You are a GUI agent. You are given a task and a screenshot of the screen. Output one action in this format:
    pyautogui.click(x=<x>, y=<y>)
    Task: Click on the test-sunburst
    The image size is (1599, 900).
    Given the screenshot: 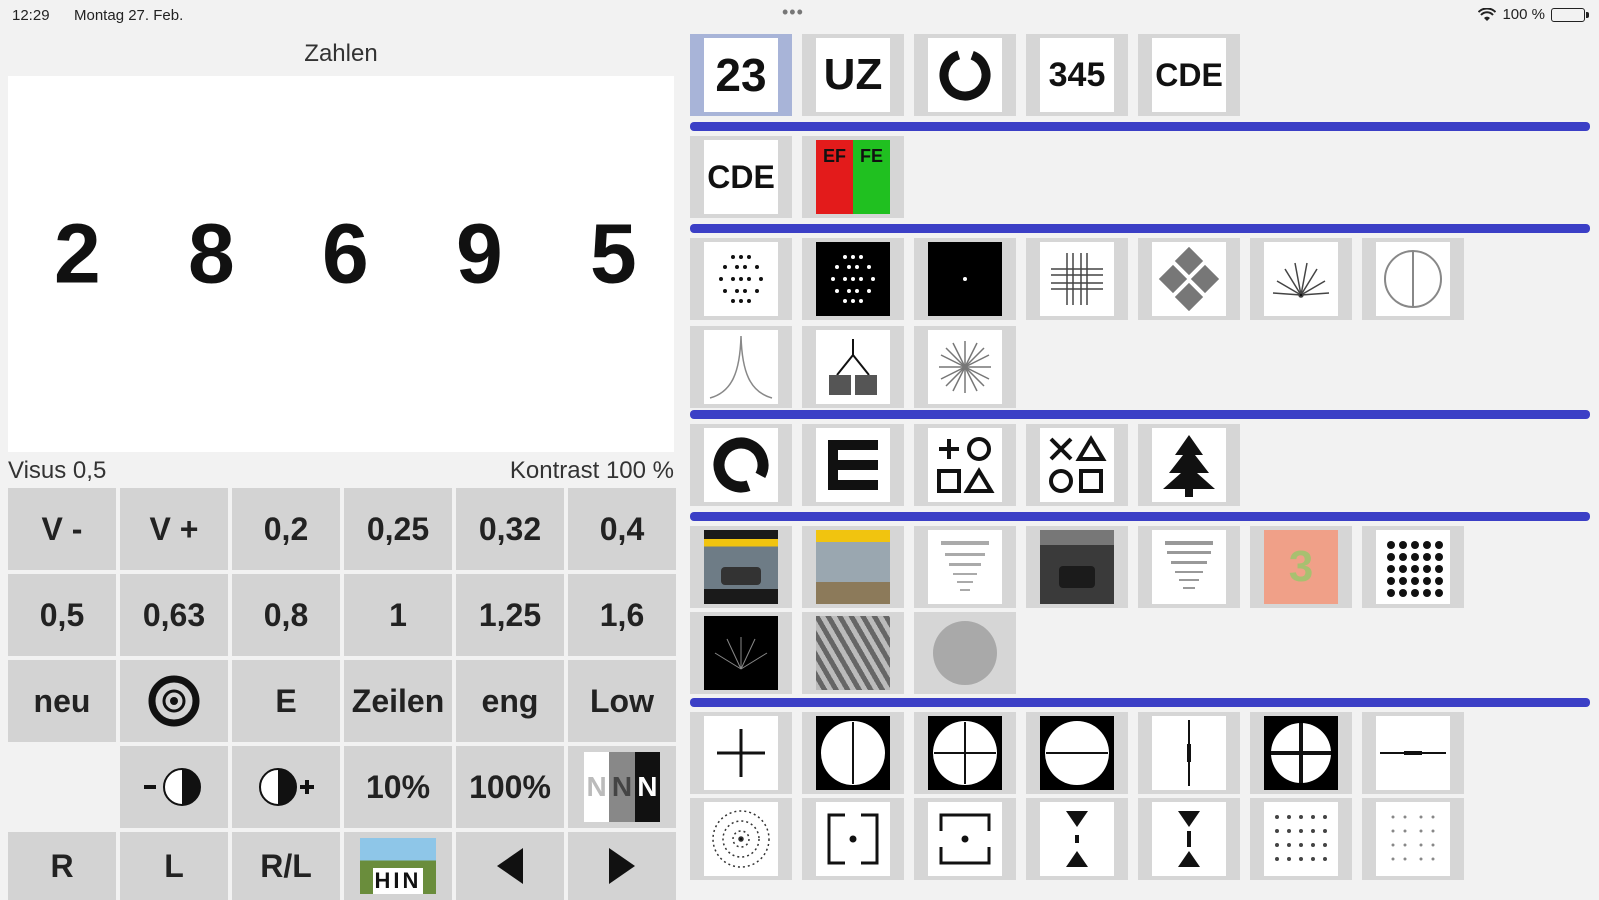 What is the action you would take?
    pyautogui.click(x=1301, y=279)
    